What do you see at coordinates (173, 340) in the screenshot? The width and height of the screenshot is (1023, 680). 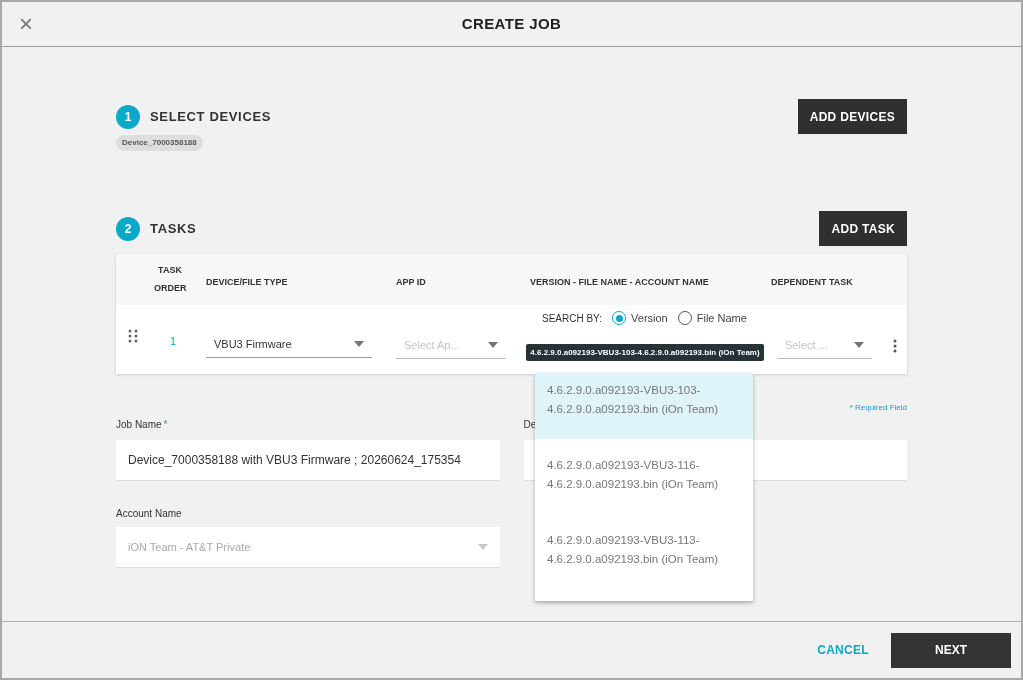 I see `task-order-number: 1` at bounding box center [173, 340].